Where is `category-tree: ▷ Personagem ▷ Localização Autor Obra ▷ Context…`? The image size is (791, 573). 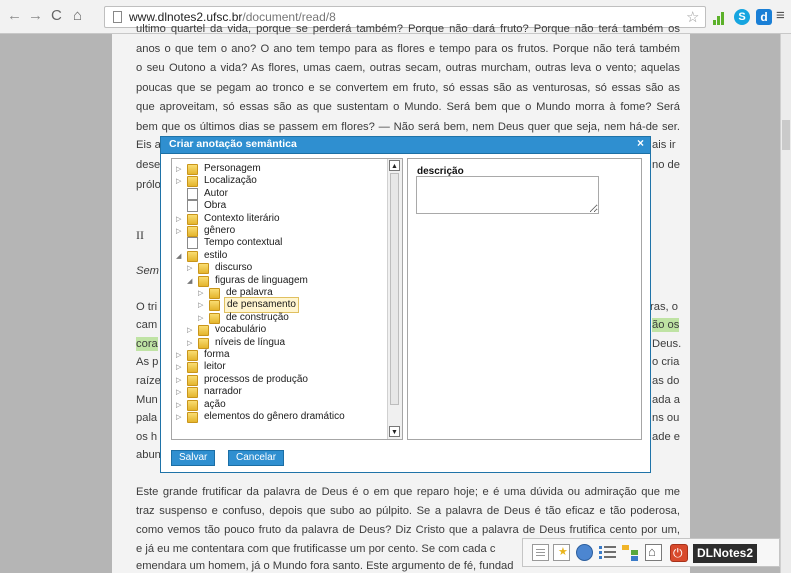
category-tree: ▷ Personagem ▷ Localização Autor Obra ▷ Context… is located at coordinates (287, 299).